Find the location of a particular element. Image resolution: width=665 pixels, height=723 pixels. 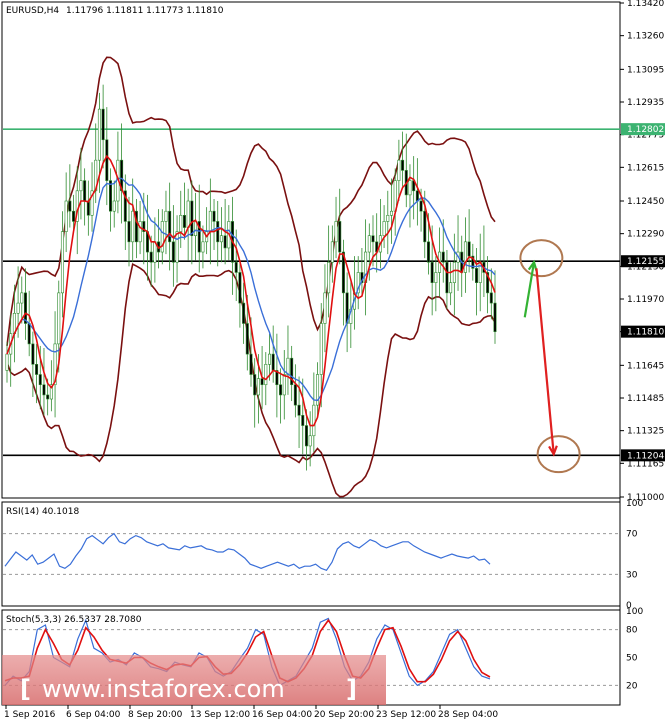

price-tick-label: 1.13420 is located at coordinates (645, 4).